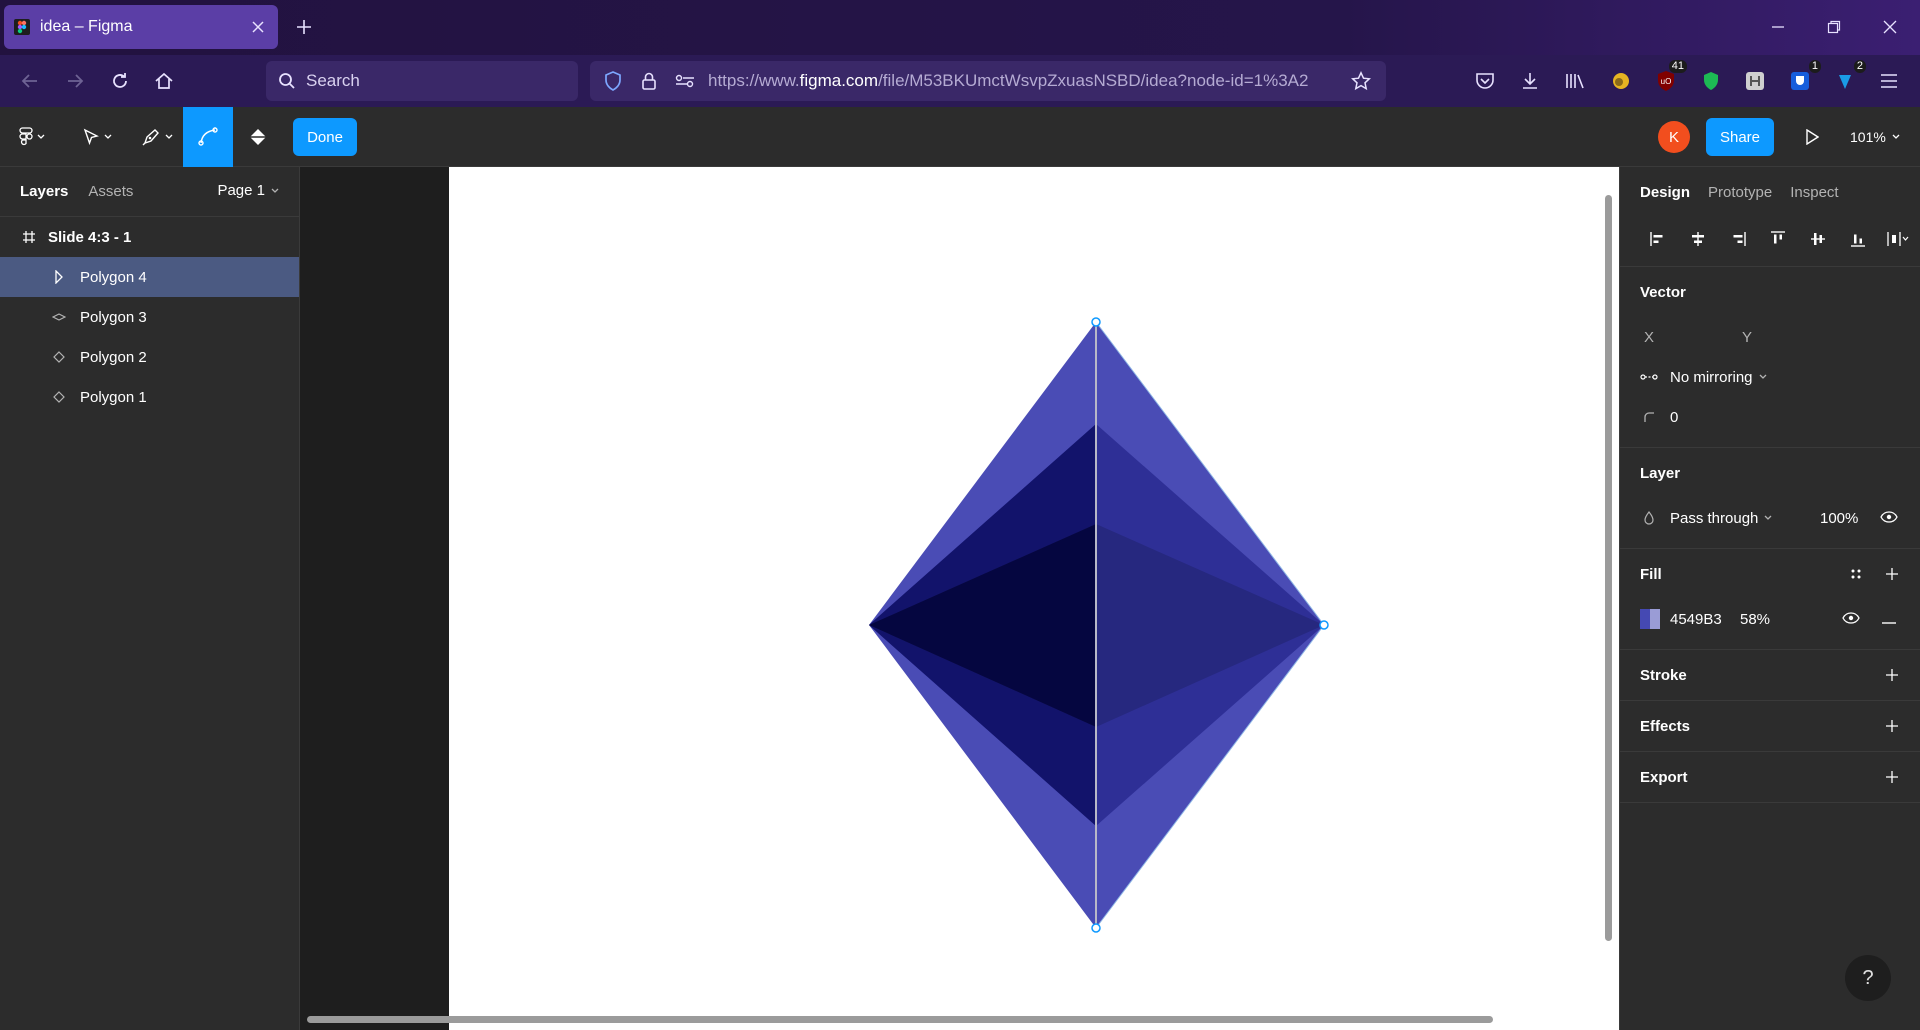  What do you see at coordinates (422, 81) in the screenshot?
I see `browser-search-input: Search` at bounding box center [422, 81].